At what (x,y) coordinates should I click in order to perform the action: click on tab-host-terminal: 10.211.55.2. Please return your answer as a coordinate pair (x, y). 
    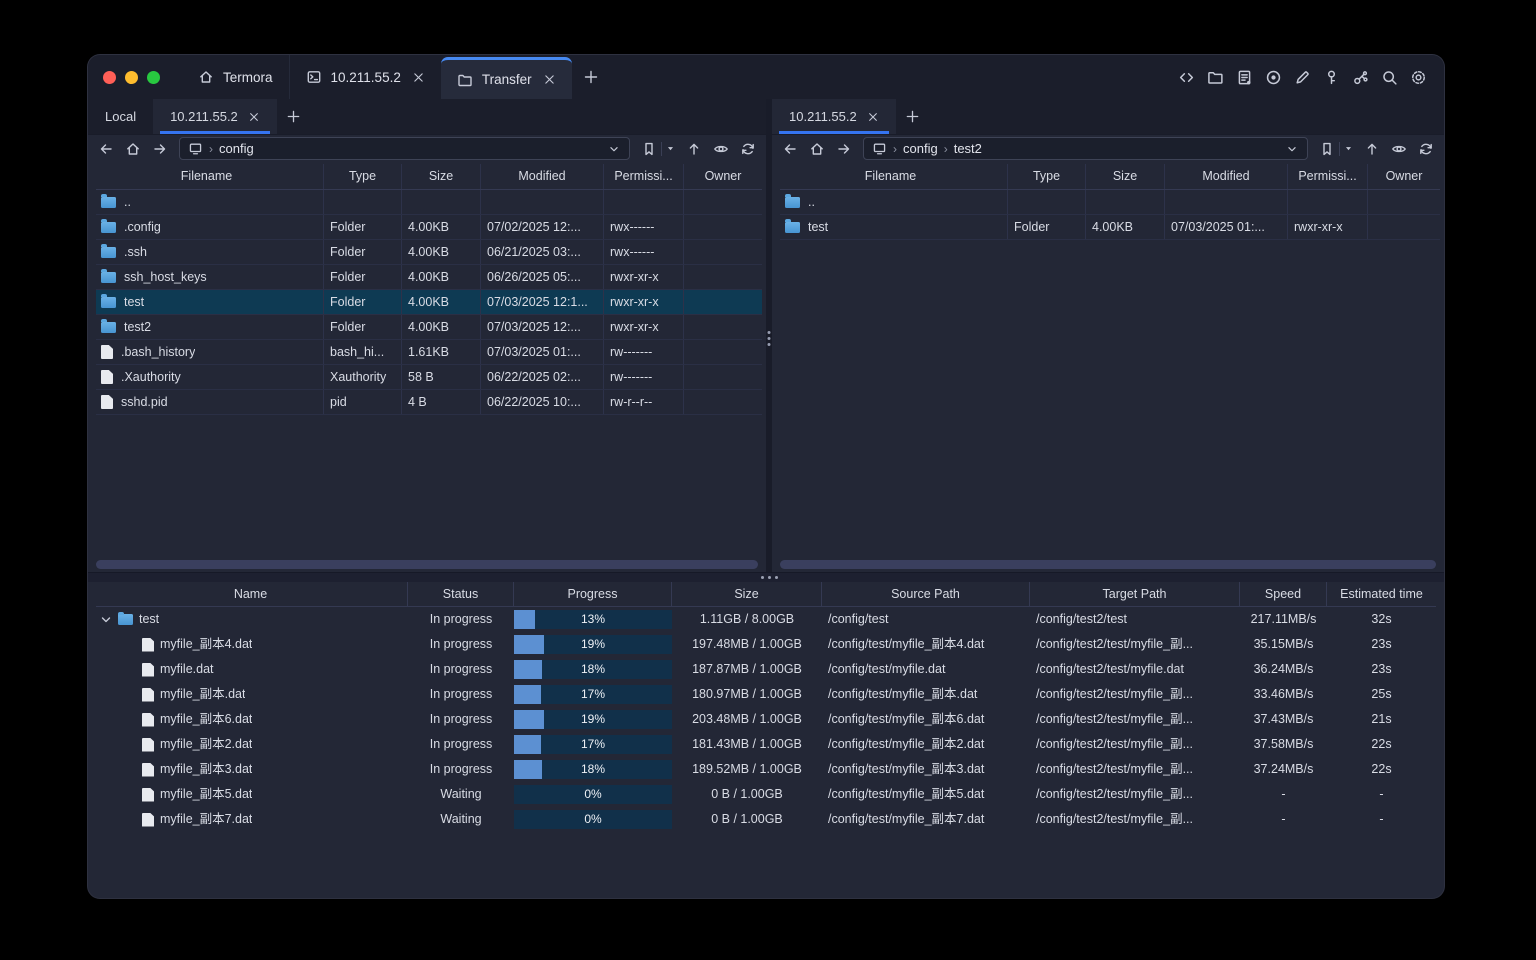
    Looking at the image, I should click on (364, 77).